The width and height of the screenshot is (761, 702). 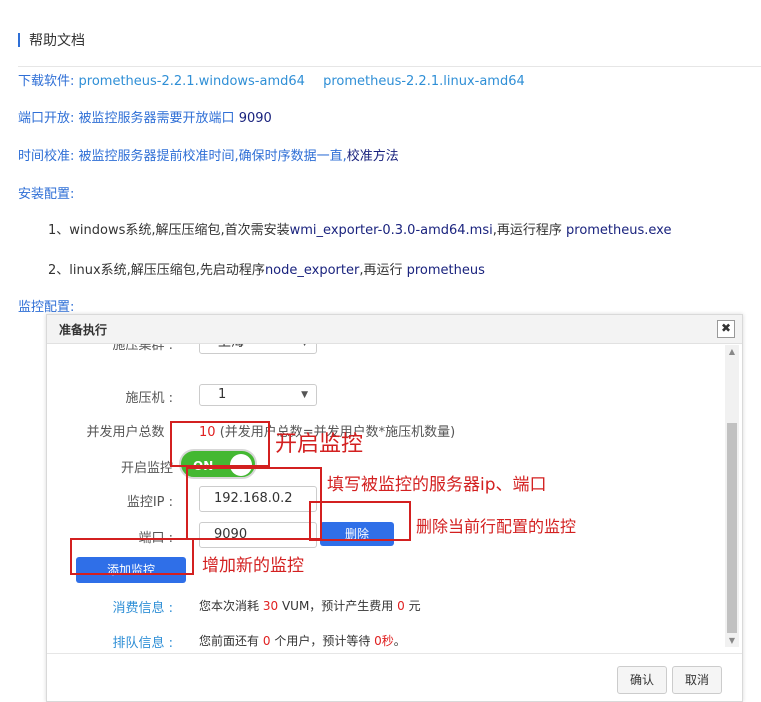 What do you see at coordinates (384, 641) in the screenshot?
I see `queue-wait: 0秒` at bounding box center [384, 641].